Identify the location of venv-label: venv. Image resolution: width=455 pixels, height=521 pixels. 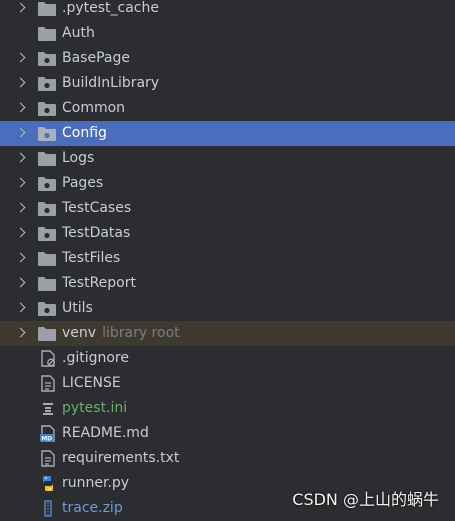
(79, 333).